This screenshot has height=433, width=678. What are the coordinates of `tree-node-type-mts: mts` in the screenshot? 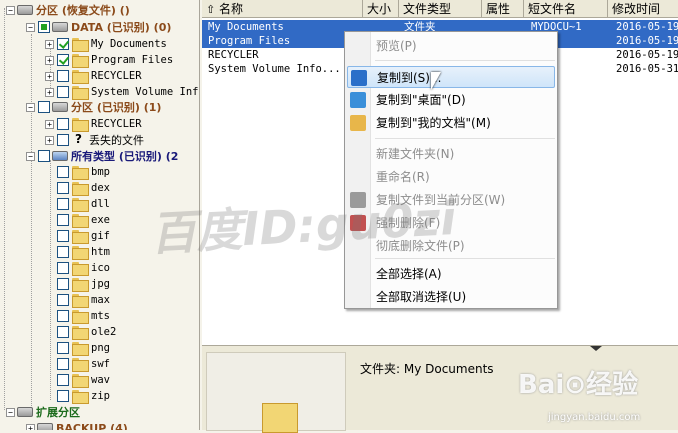 It's located at (77, 316).